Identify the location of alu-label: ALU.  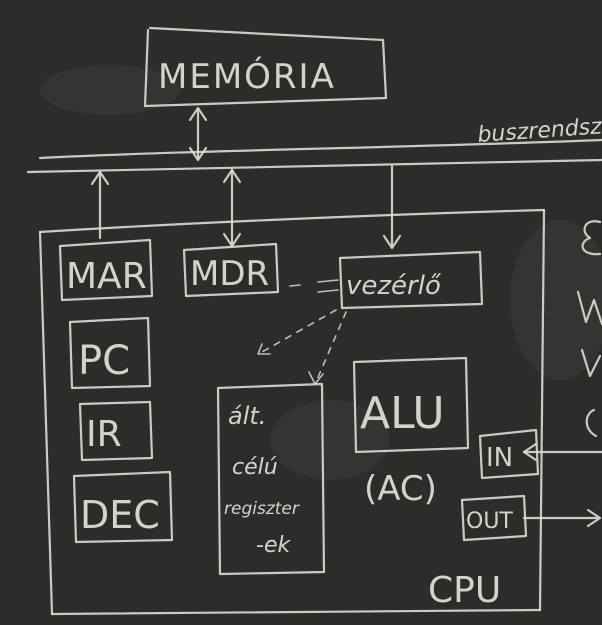
(402, 413).